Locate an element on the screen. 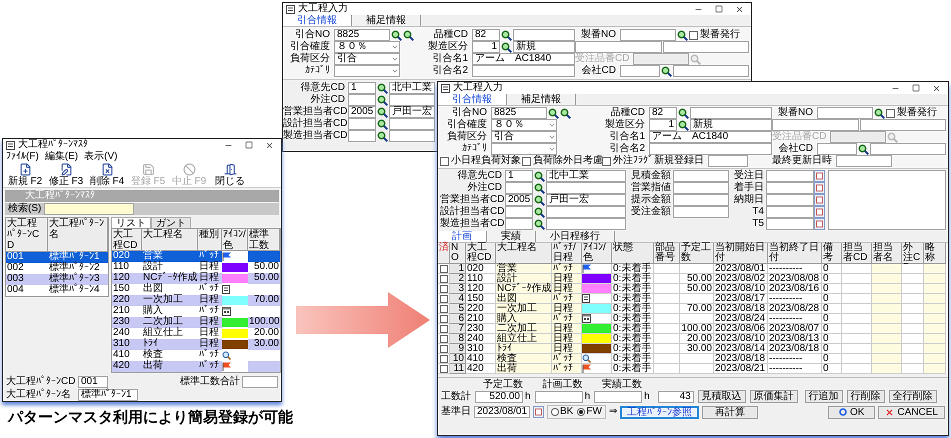 The image size is (951, 438). tab: 計画 is located at coordinates (462, 236).